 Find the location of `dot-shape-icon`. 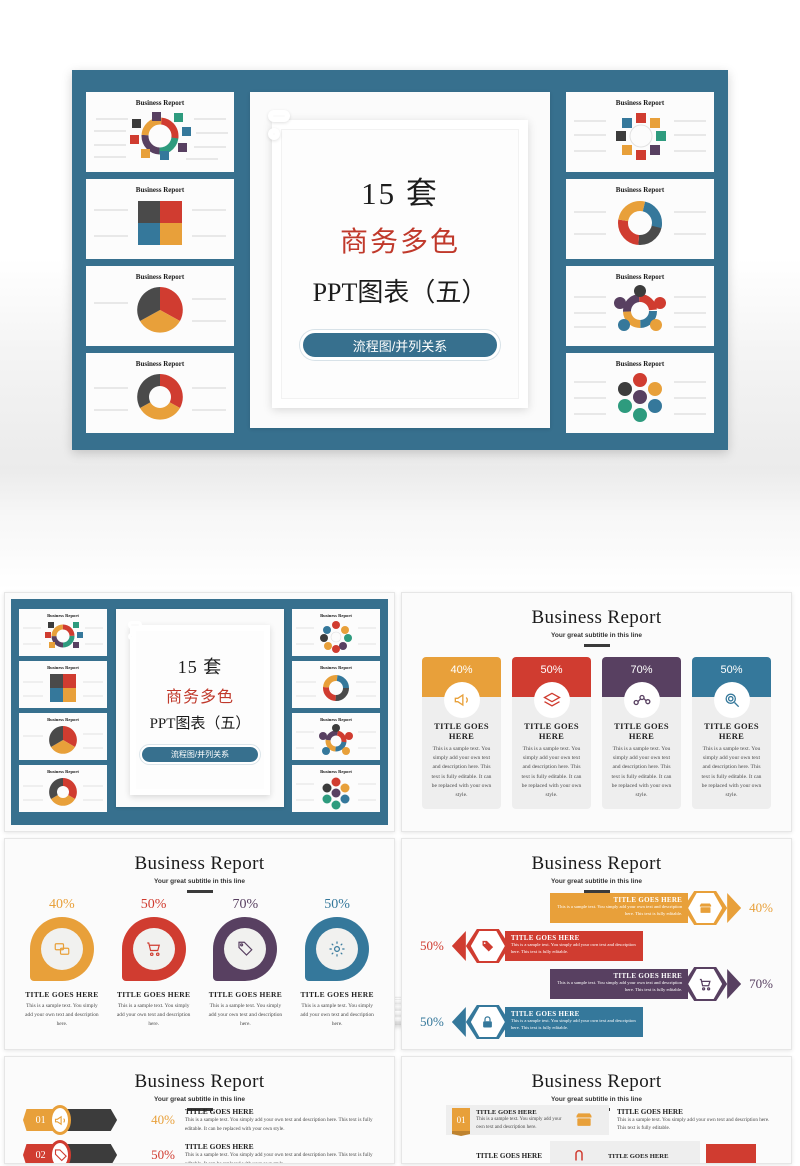

dot-shape-icon is located at coordinates (131, 636).